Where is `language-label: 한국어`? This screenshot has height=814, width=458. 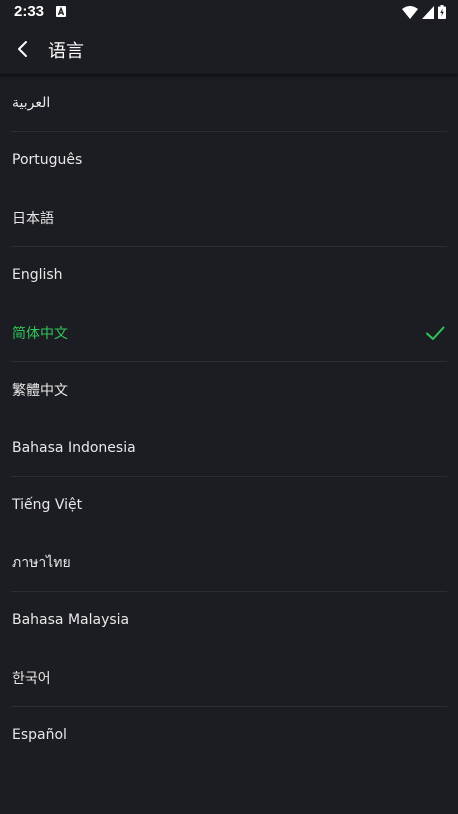 language-label: 한국어 is located at coordinates (31, 678).